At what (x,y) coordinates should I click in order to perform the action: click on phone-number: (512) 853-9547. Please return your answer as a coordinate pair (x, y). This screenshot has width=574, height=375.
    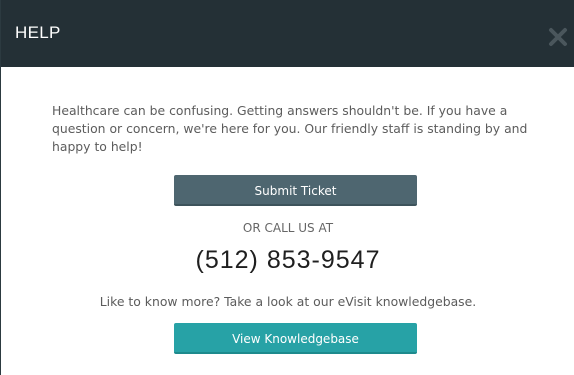
    Looking at the image, I should click on (288, 260).